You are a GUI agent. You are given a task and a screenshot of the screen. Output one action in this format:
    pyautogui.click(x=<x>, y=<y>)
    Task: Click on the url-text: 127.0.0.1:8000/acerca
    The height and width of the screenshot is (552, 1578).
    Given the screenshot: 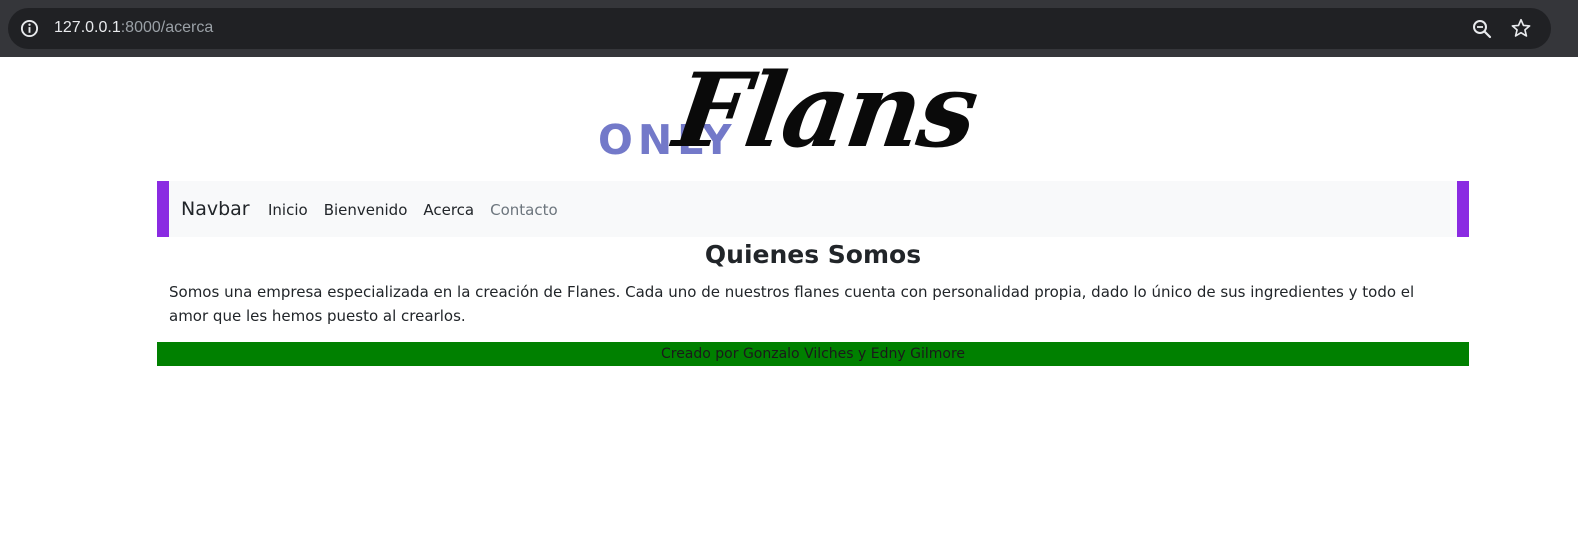 What is the action you would take?
    pyautogui.click(x=133, y=28)
    